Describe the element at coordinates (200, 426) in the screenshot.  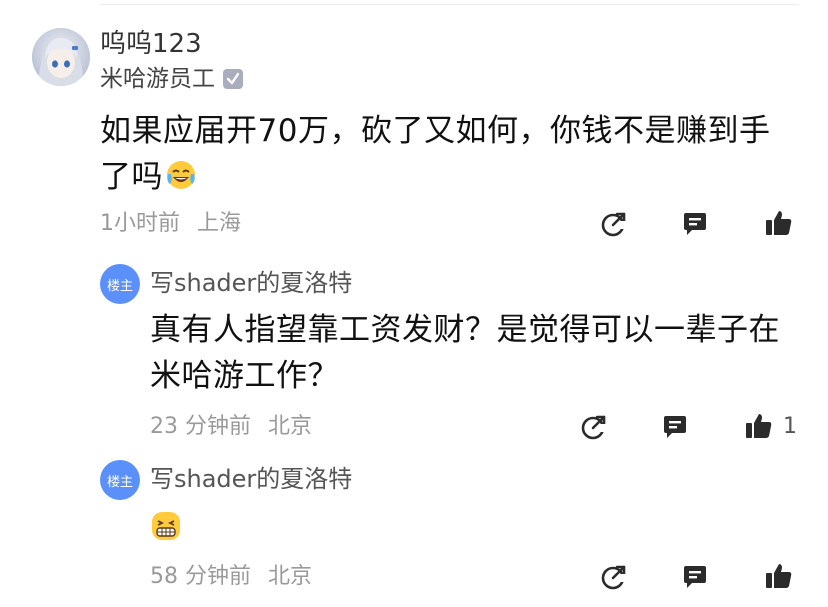
I see `reply-time: 23 分钟前` at that location.